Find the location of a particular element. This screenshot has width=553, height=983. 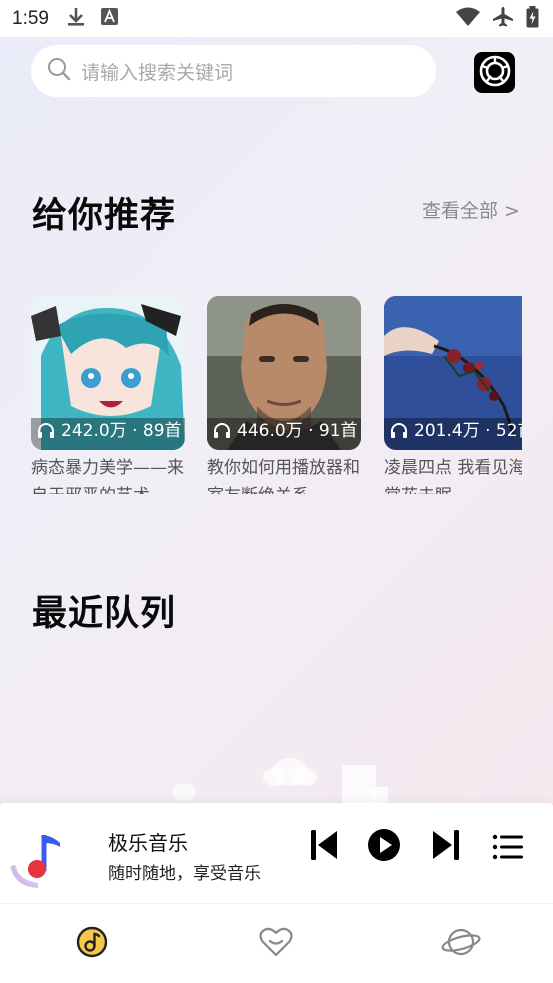

playlist-stats: 201.4万 · 52首 is located at coordinates (453, 434).